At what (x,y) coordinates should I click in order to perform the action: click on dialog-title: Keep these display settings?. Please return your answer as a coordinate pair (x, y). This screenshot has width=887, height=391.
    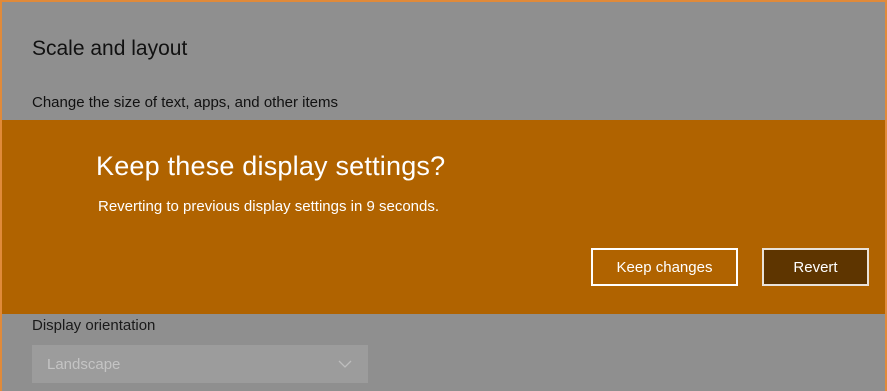
    Looking at the image, I should click on (271, 166).